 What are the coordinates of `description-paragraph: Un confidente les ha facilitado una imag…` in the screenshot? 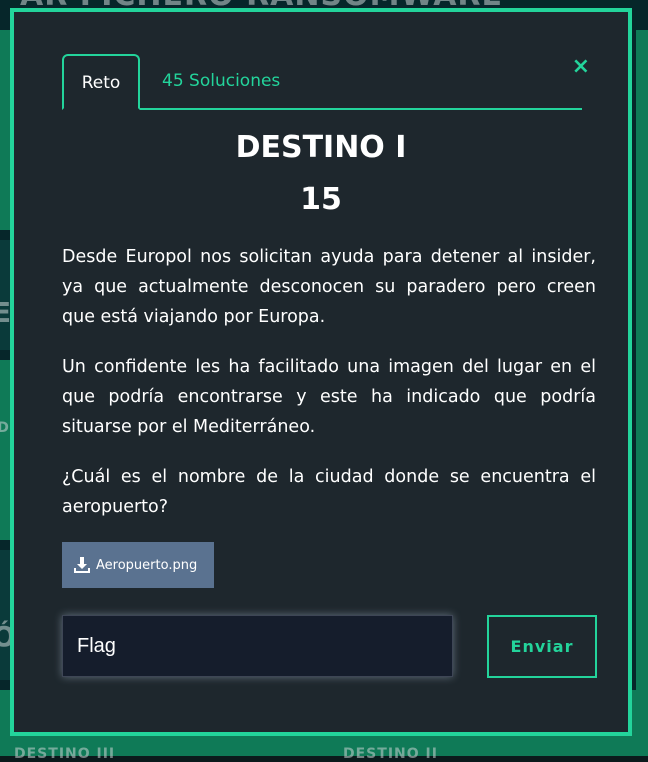 It's located at (329, 397).